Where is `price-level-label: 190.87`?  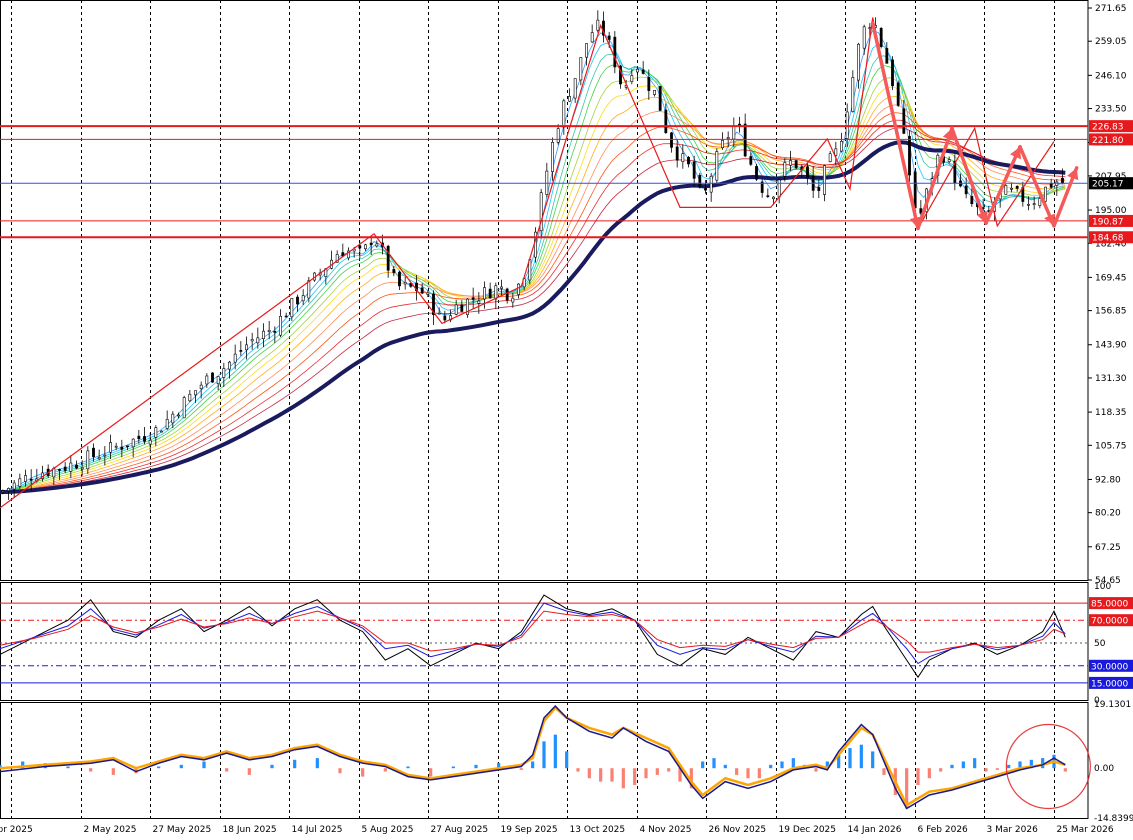 price-level-label: 190.87 is located at coordinates (1111, 220).